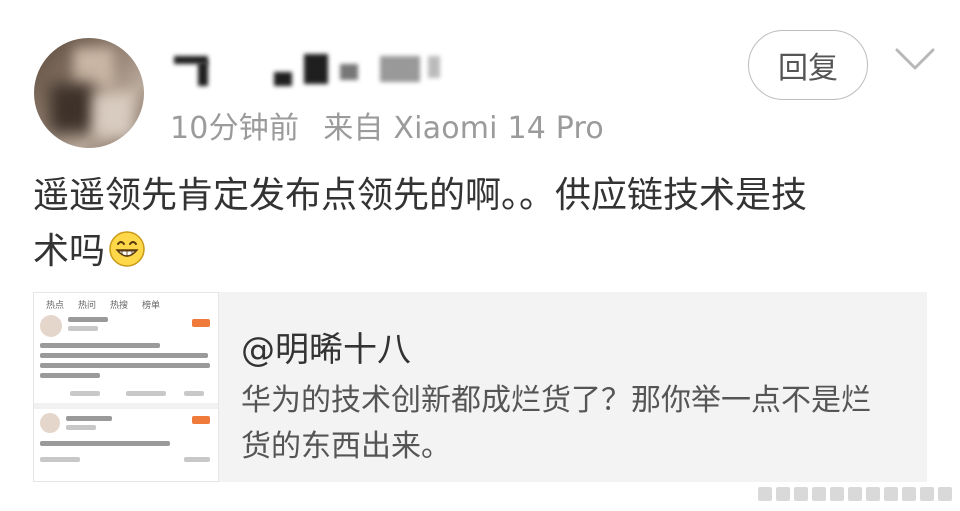 The height and width of the screenshot is (511, 960). What do you see at coordinates (463, 128) in the screenshot?
I see `post-source: 来自 Xiaomi 14 Pro` at bounding box center [463, 128].